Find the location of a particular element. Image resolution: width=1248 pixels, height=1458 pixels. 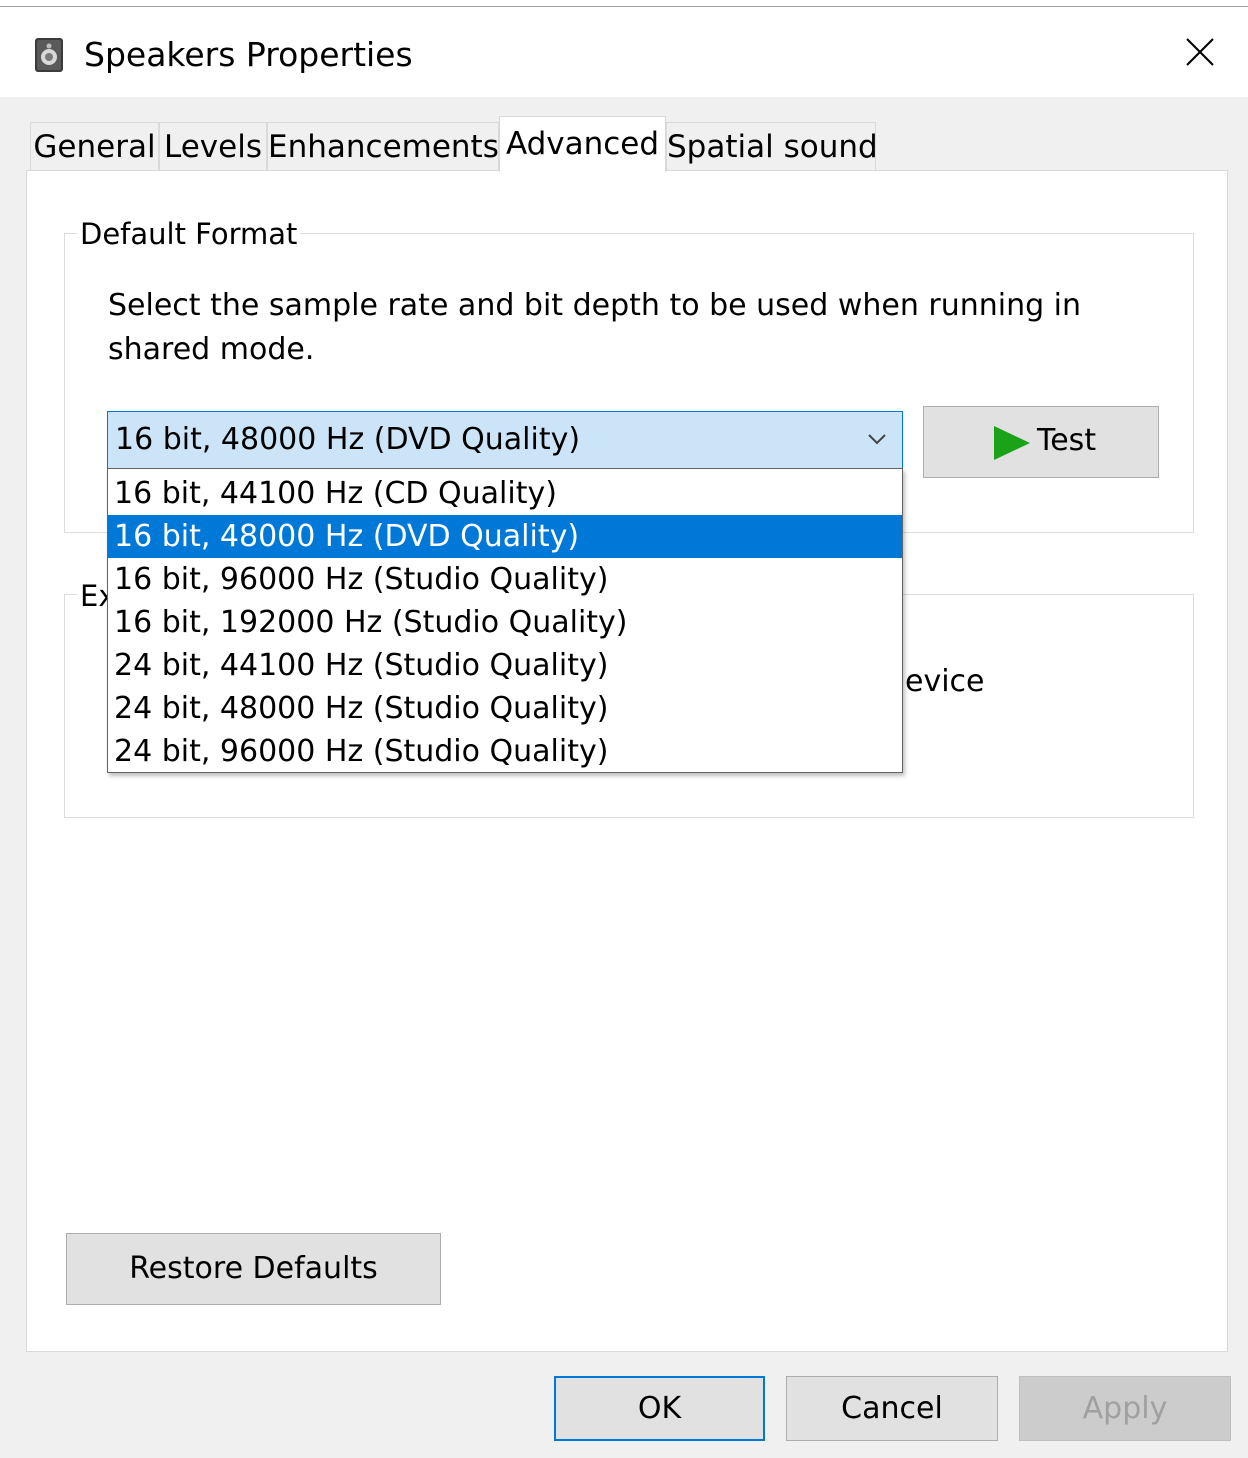

tab-spatial-sound: Spatial sound is located at coordinates (772, 146).